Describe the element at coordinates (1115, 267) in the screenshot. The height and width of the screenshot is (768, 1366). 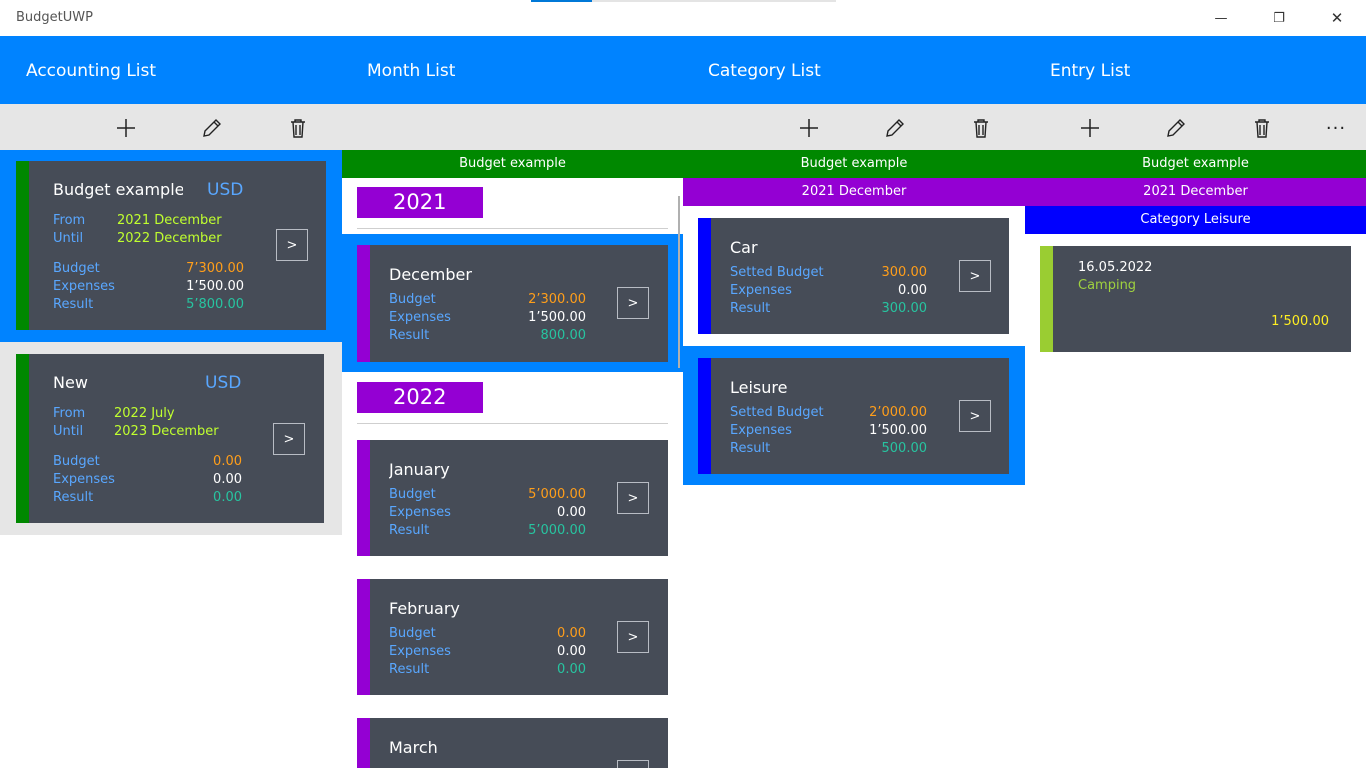
I see `entry-date: 16.05.2022` at that location.